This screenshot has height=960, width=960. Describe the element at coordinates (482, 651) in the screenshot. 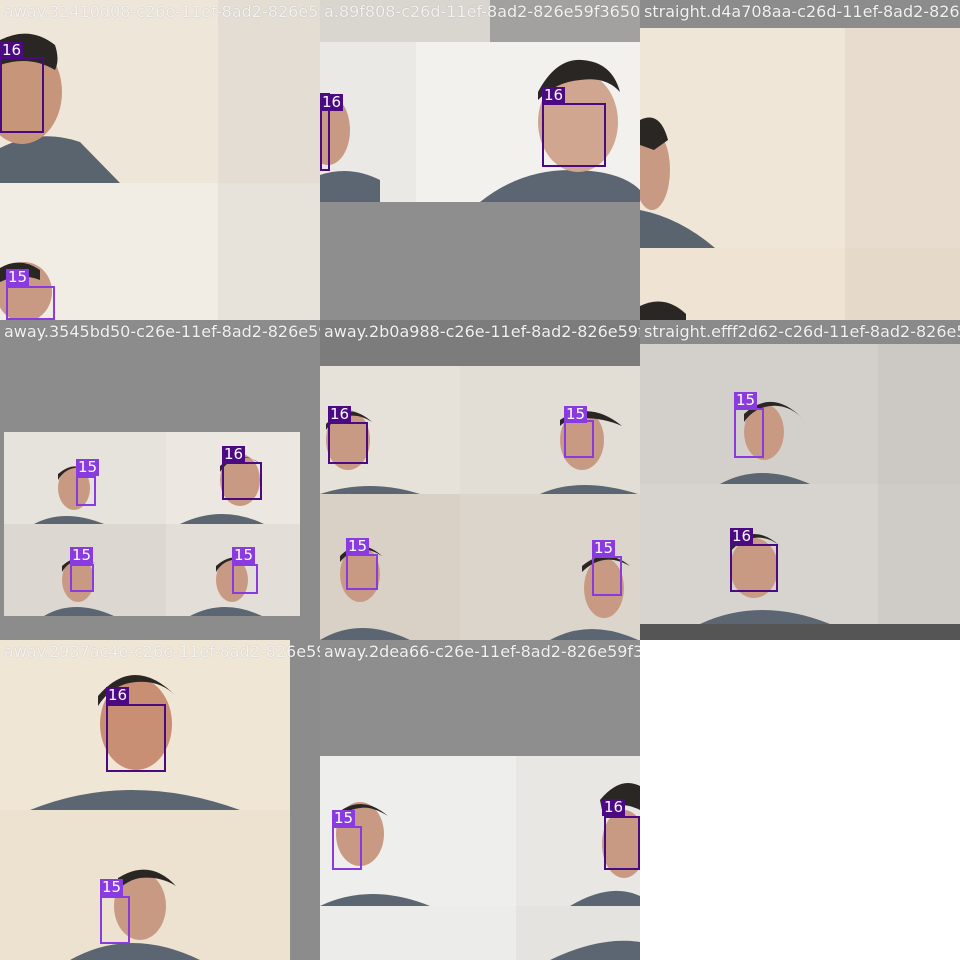

I see `tile-caption: away.2dea66-c26e-11ef-8ad2-826e59f3650` at that location.